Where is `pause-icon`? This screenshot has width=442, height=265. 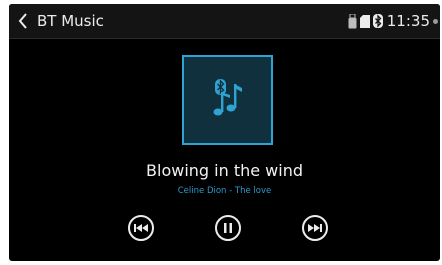
pause-icon is located at coordinates (228, 228).